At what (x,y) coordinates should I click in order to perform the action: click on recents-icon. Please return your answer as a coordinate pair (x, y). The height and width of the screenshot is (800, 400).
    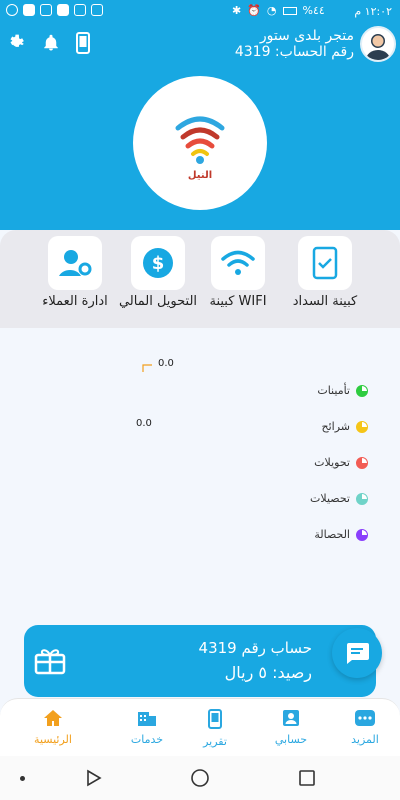
    Looking at the image, I should click on (307, 778).